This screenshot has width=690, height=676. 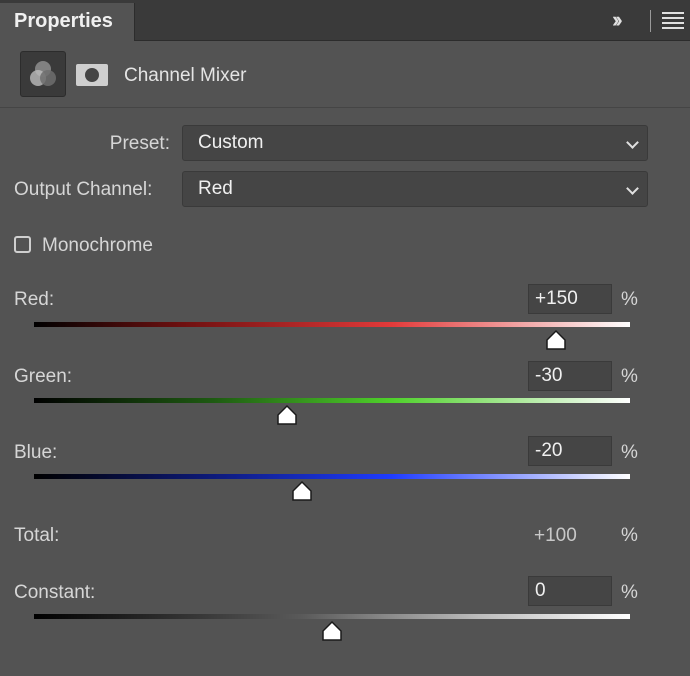 What do you see at coordinates (555, 535) in the screenshot?
I see `total-value: +100` at bounding box center [555, 535].